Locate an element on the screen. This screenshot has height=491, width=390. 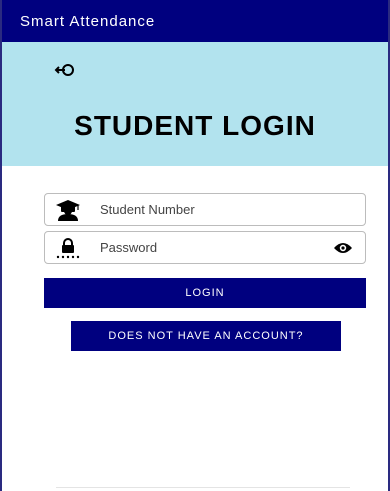
logout-arrow-icon is located at coordinates (65, 70).